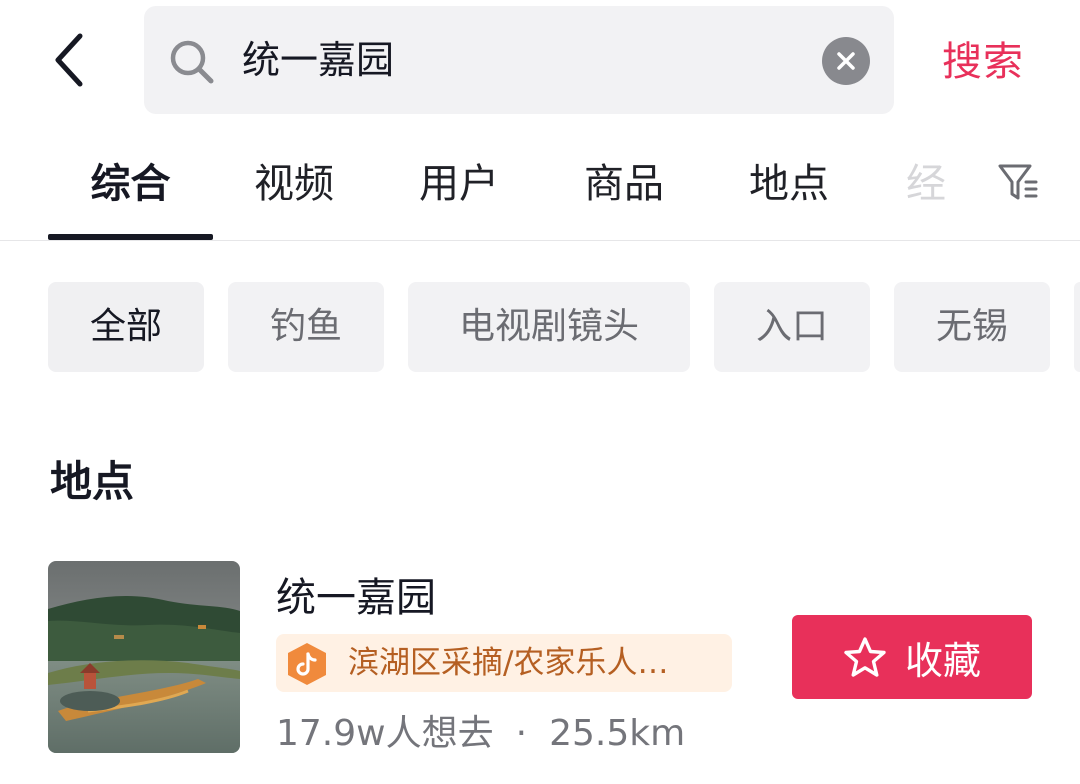 This screenshot has width=1080, height=784. I want to click on filter-icon, so click(1018, 182).